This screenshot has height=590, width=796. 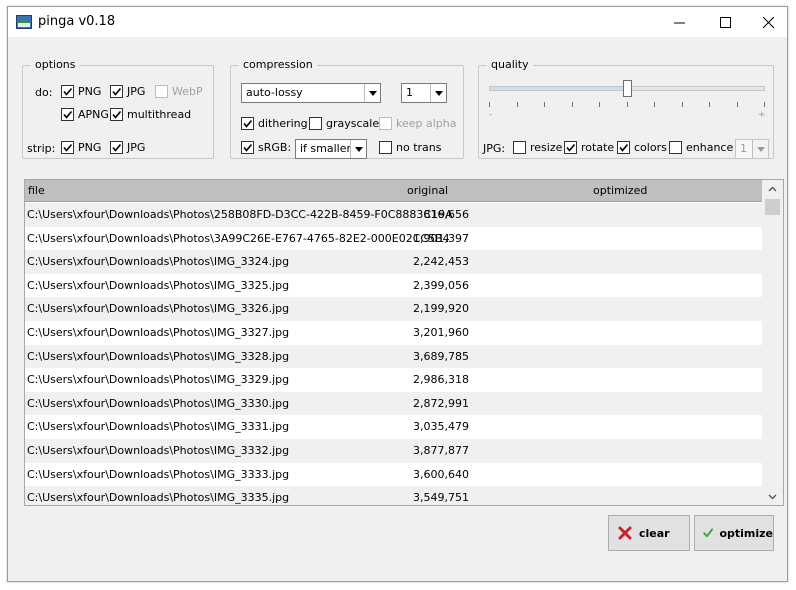 I want to click on quality-slider-thumb, so click(x=627, y=88).